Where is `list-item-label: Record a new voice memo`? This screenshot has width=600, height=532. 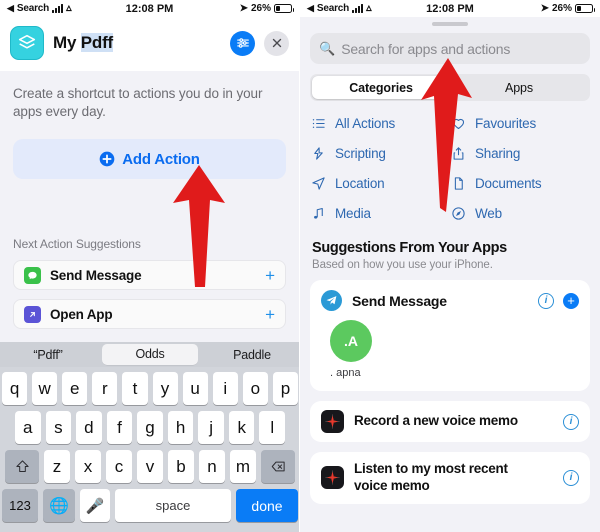 list-item-label: Record a new voice memo is located at coordinates (436, 421).